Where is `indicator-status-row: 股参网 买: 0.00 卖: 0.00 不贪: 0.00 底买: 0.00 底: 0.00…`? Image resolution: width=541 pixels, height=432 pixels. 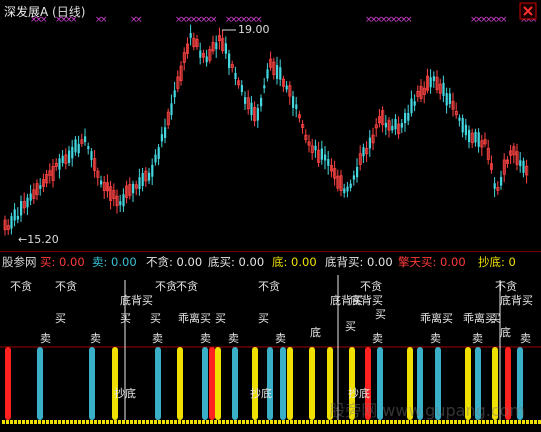 indicator-status-row: 股参网 买: 0.00 卖: 0.00 不贪: 0.00 底买: 0.00 底: 0.00… is located at coordinates (270, 261).